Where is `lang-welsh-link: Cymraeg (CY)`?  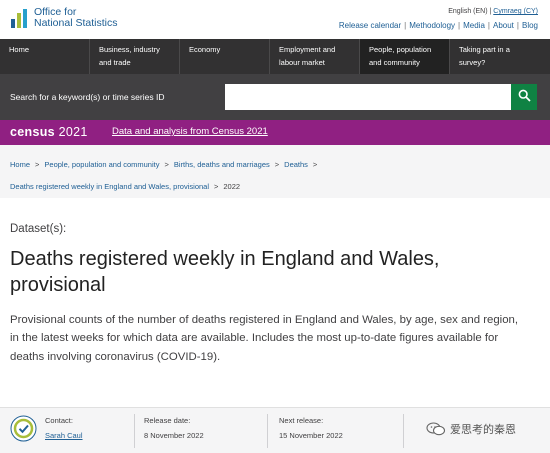 lang-welsh-link: Cymraeg (CY) is located at coordinates (515, 11).